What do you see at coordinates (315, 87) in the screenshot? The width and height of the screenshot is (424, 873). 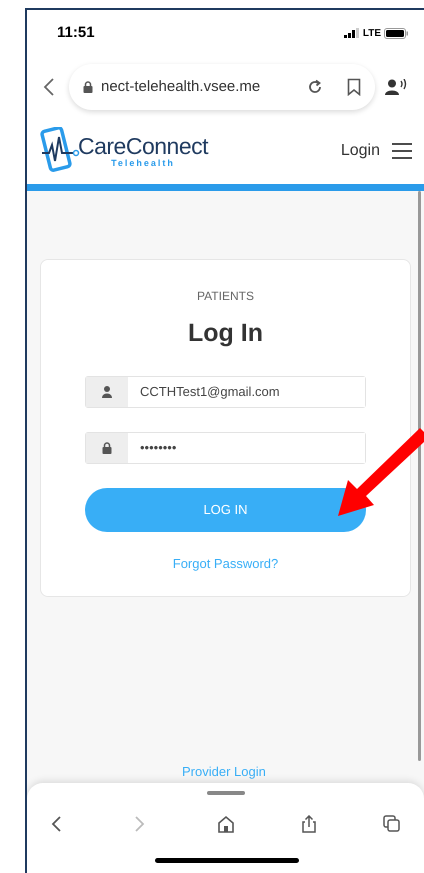 I see `reload-icon` at bounding box center [315, 87].